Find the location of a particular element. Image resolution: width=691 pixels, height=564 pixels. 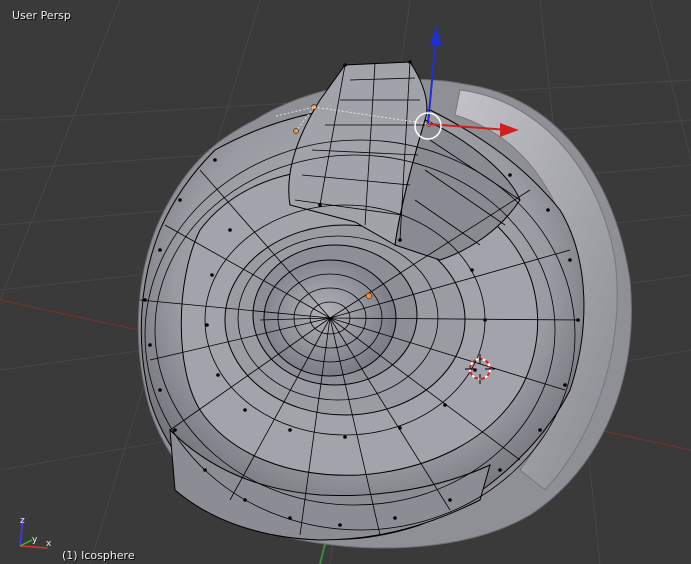

manipulator-z-arrow is located at coordinates (436, 36).